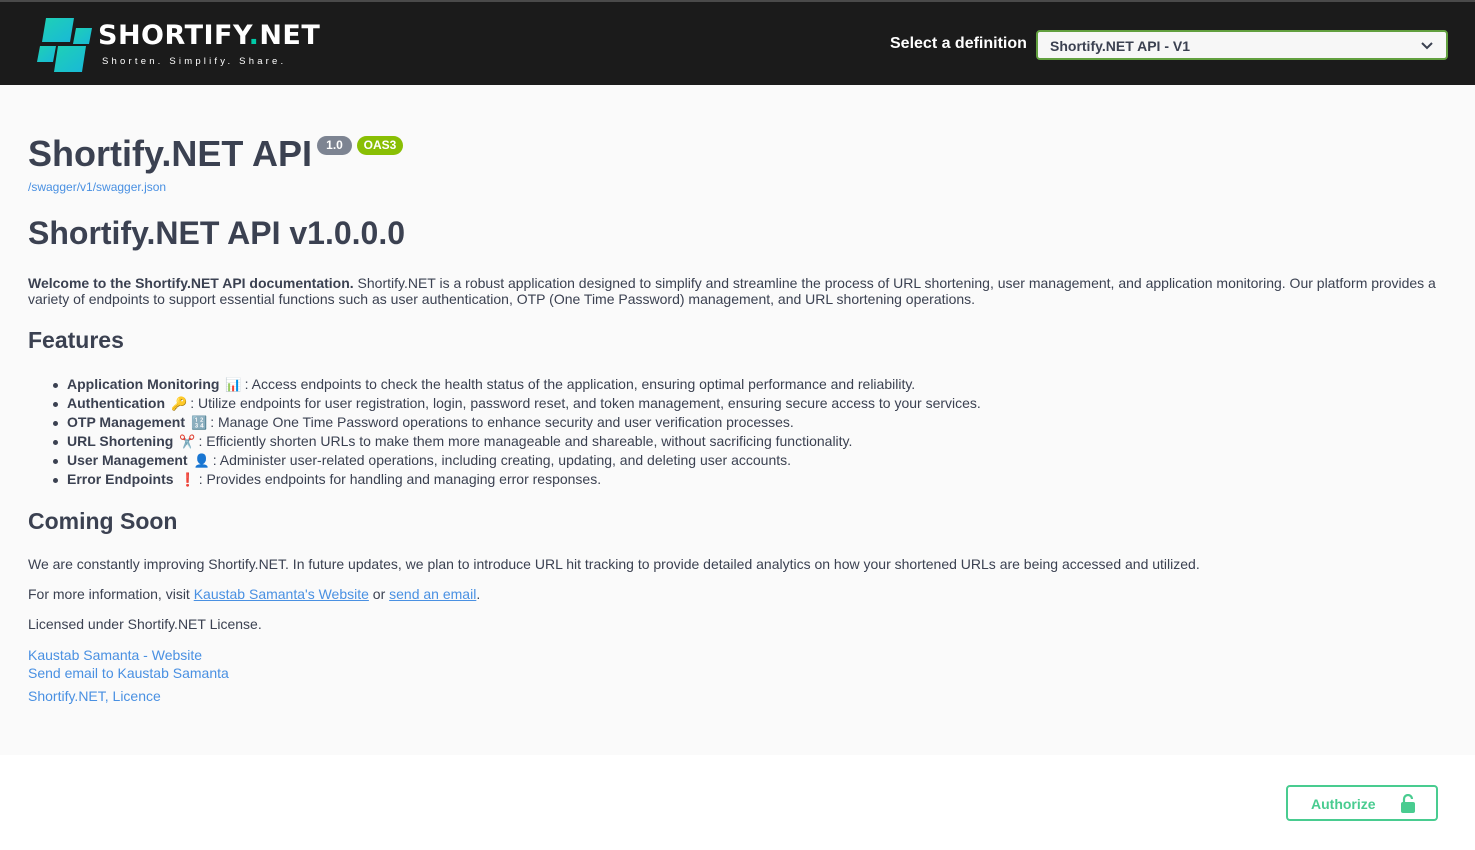 Image resolution: width=1475 pixels, height=850 pixels. I want to click on exclamation-icon: ❗, so click(187, 480).